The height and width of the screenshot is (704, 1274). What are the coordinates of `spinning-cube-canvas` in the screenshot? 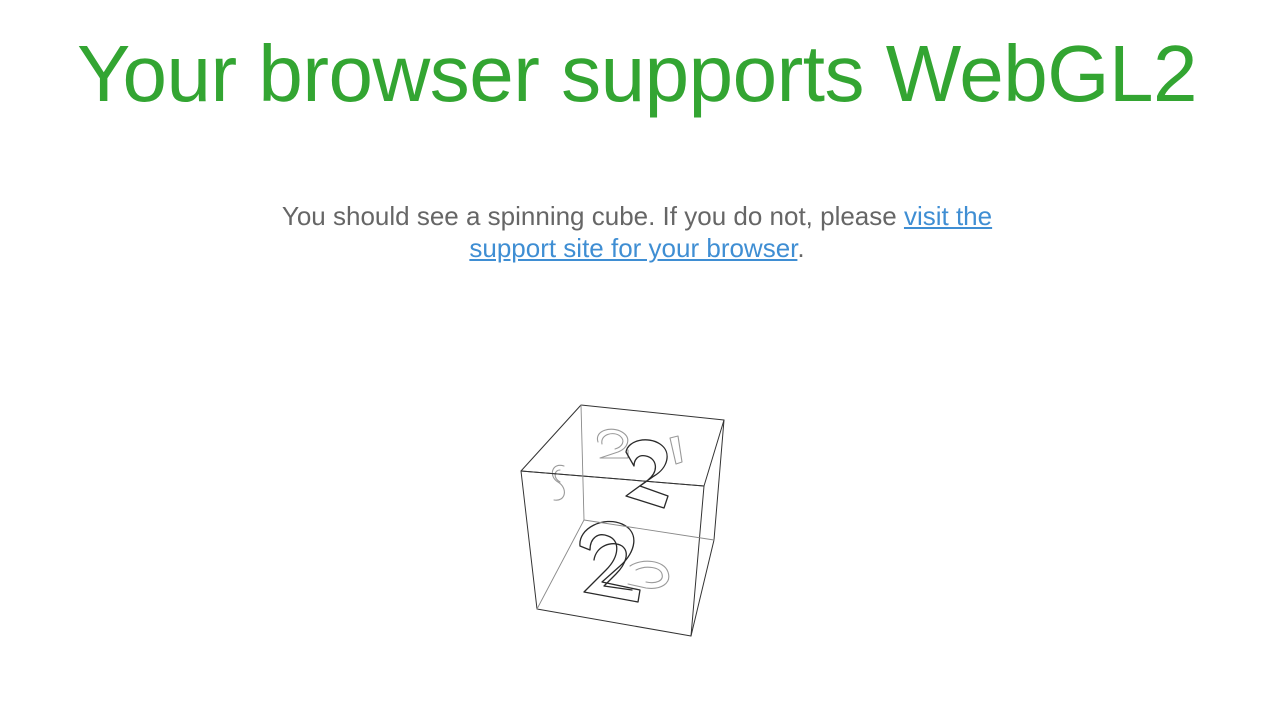 It's located at (622, 520).